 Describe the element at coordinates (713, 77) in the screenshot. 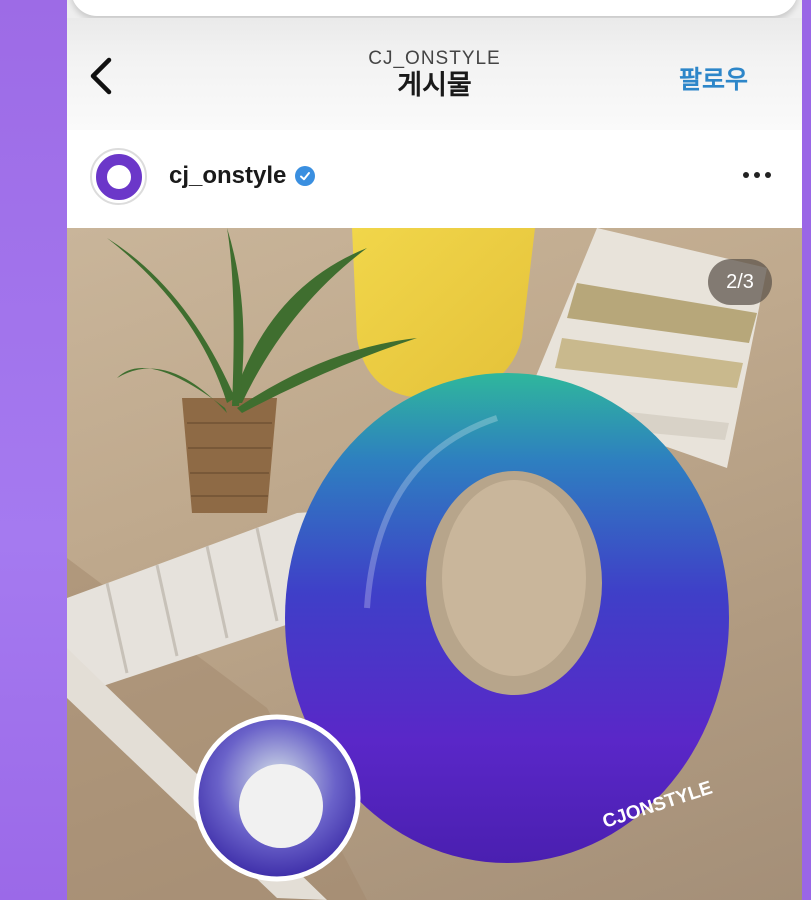

I see `follow-button: 팔로우` at that location.